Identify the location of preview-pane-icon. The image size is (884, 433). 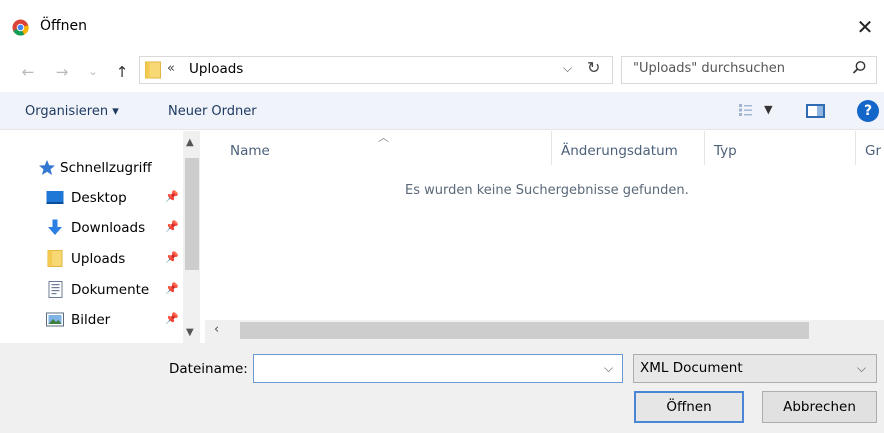
(815, 111).